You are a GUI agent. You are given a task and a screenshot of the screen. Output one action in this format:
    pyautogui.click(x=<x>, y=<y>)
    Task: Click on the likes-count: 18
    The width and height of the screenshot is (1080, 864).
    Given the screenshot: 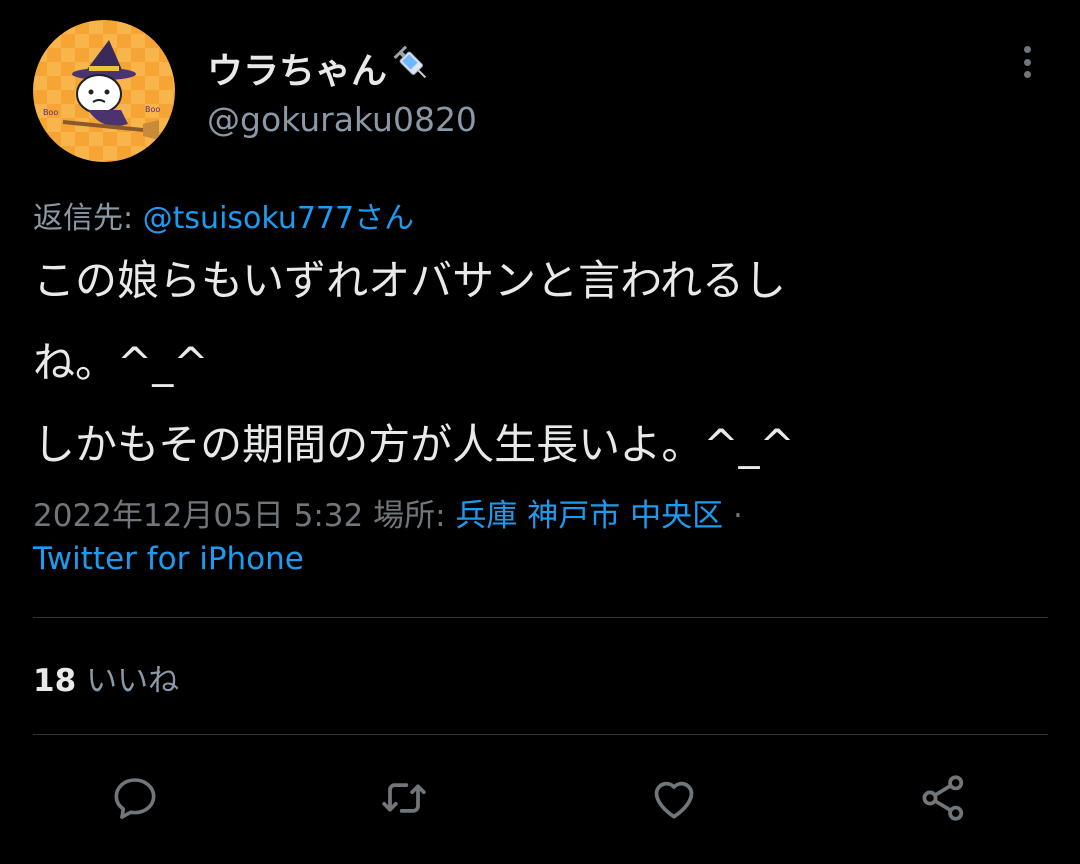 What is the action you would take?
    pyautogui.click(x=55, y=681)
    